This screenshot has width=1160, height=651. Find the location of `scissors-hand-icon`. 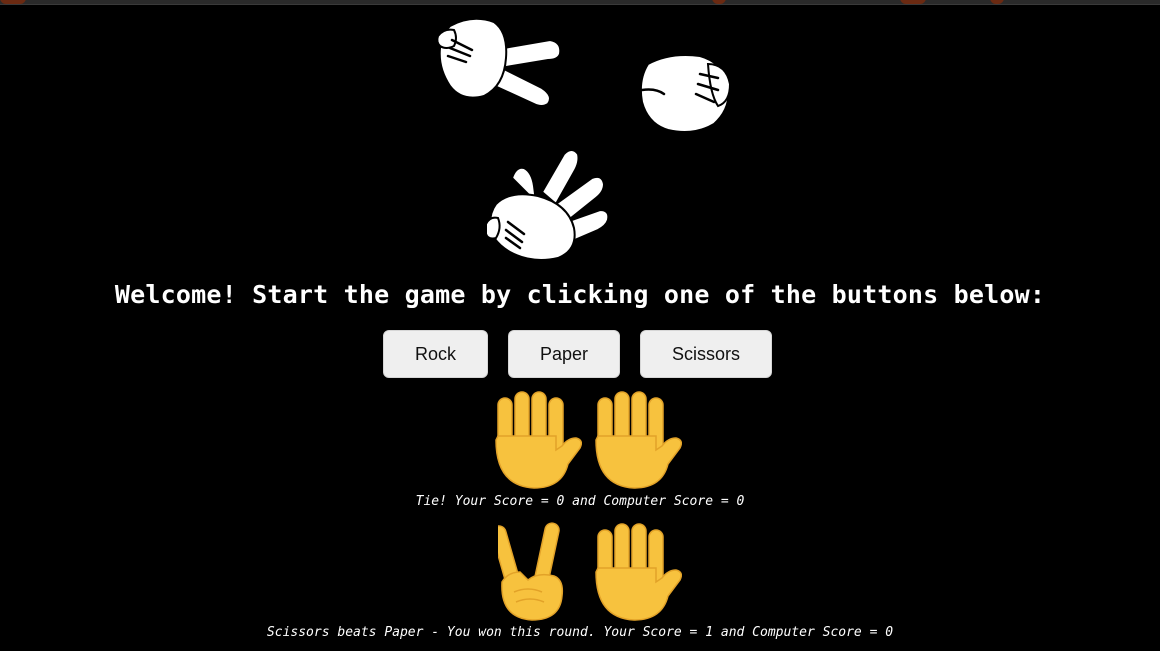

scissors-hand-icon is located at coordinates (499, 60).